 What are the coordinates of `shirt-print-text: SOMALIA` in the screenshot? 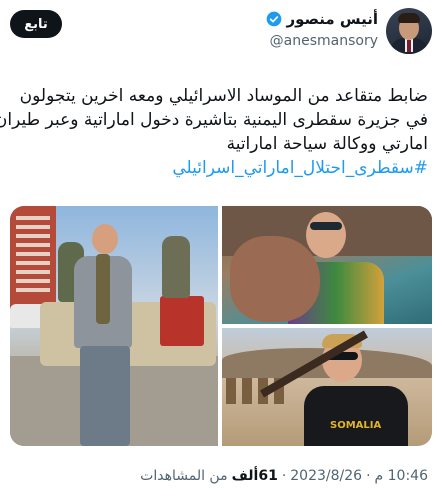 It's located at (356, 425).